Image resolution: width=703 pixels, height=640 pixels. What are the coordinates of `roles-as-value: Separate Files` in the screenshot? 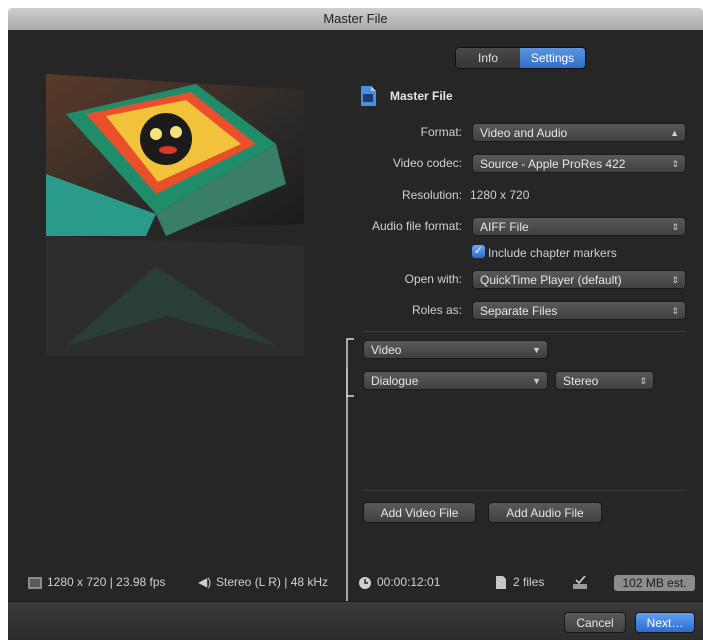 It's located at (519, 311).